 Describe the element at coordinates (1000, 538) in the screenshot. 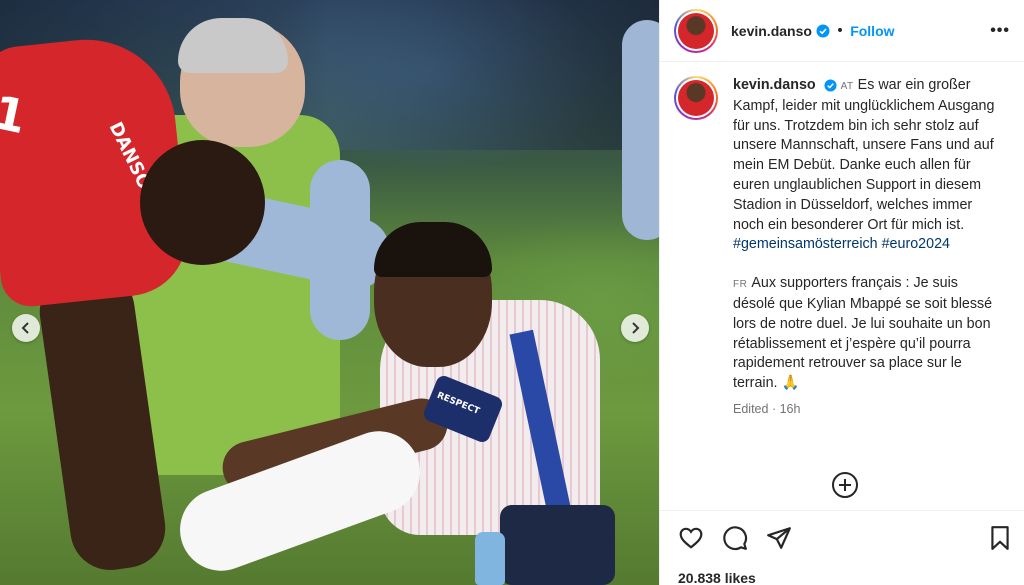

I see `bookmark-icon` at that location.